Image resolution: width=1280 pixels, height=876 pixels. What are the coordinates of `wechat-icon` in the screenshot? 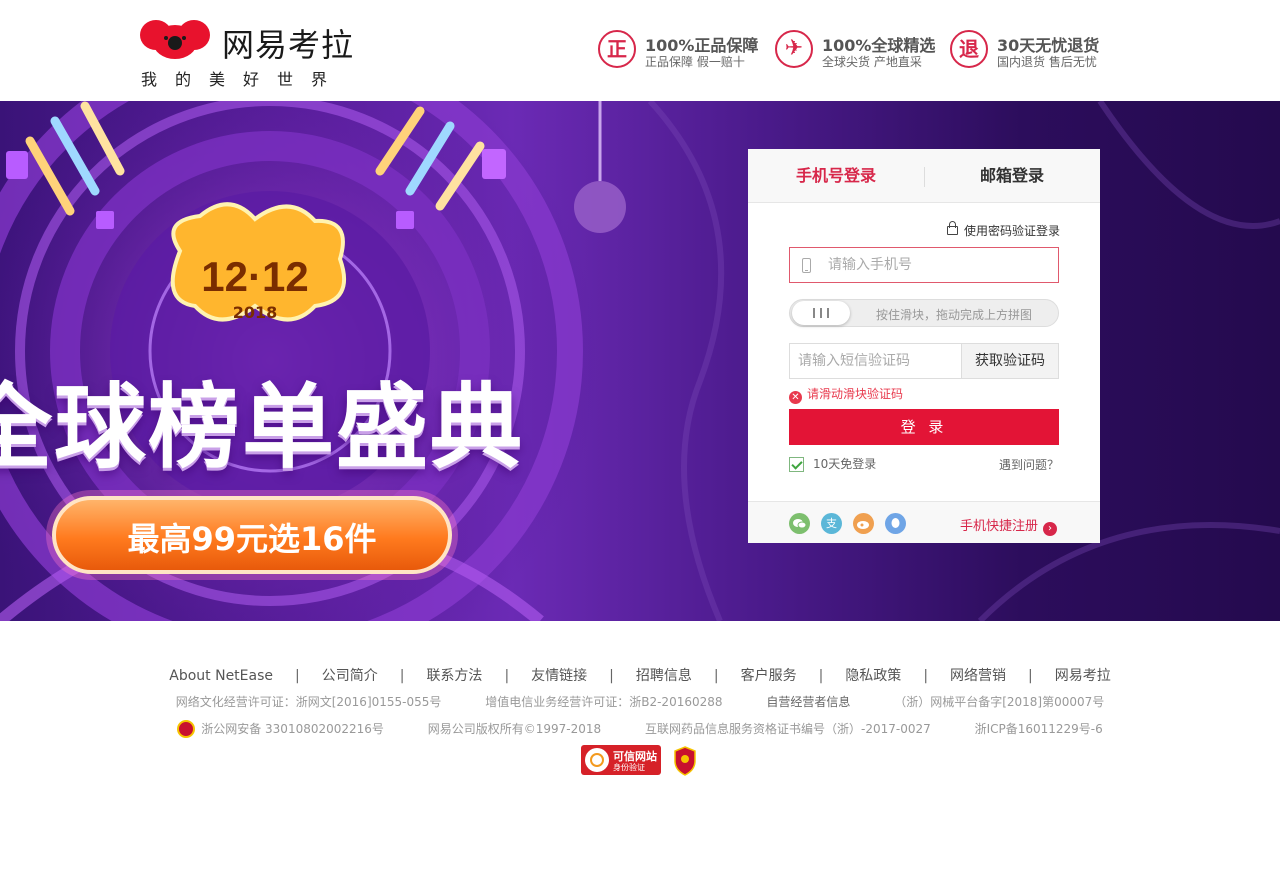 It's located at (799, 523).